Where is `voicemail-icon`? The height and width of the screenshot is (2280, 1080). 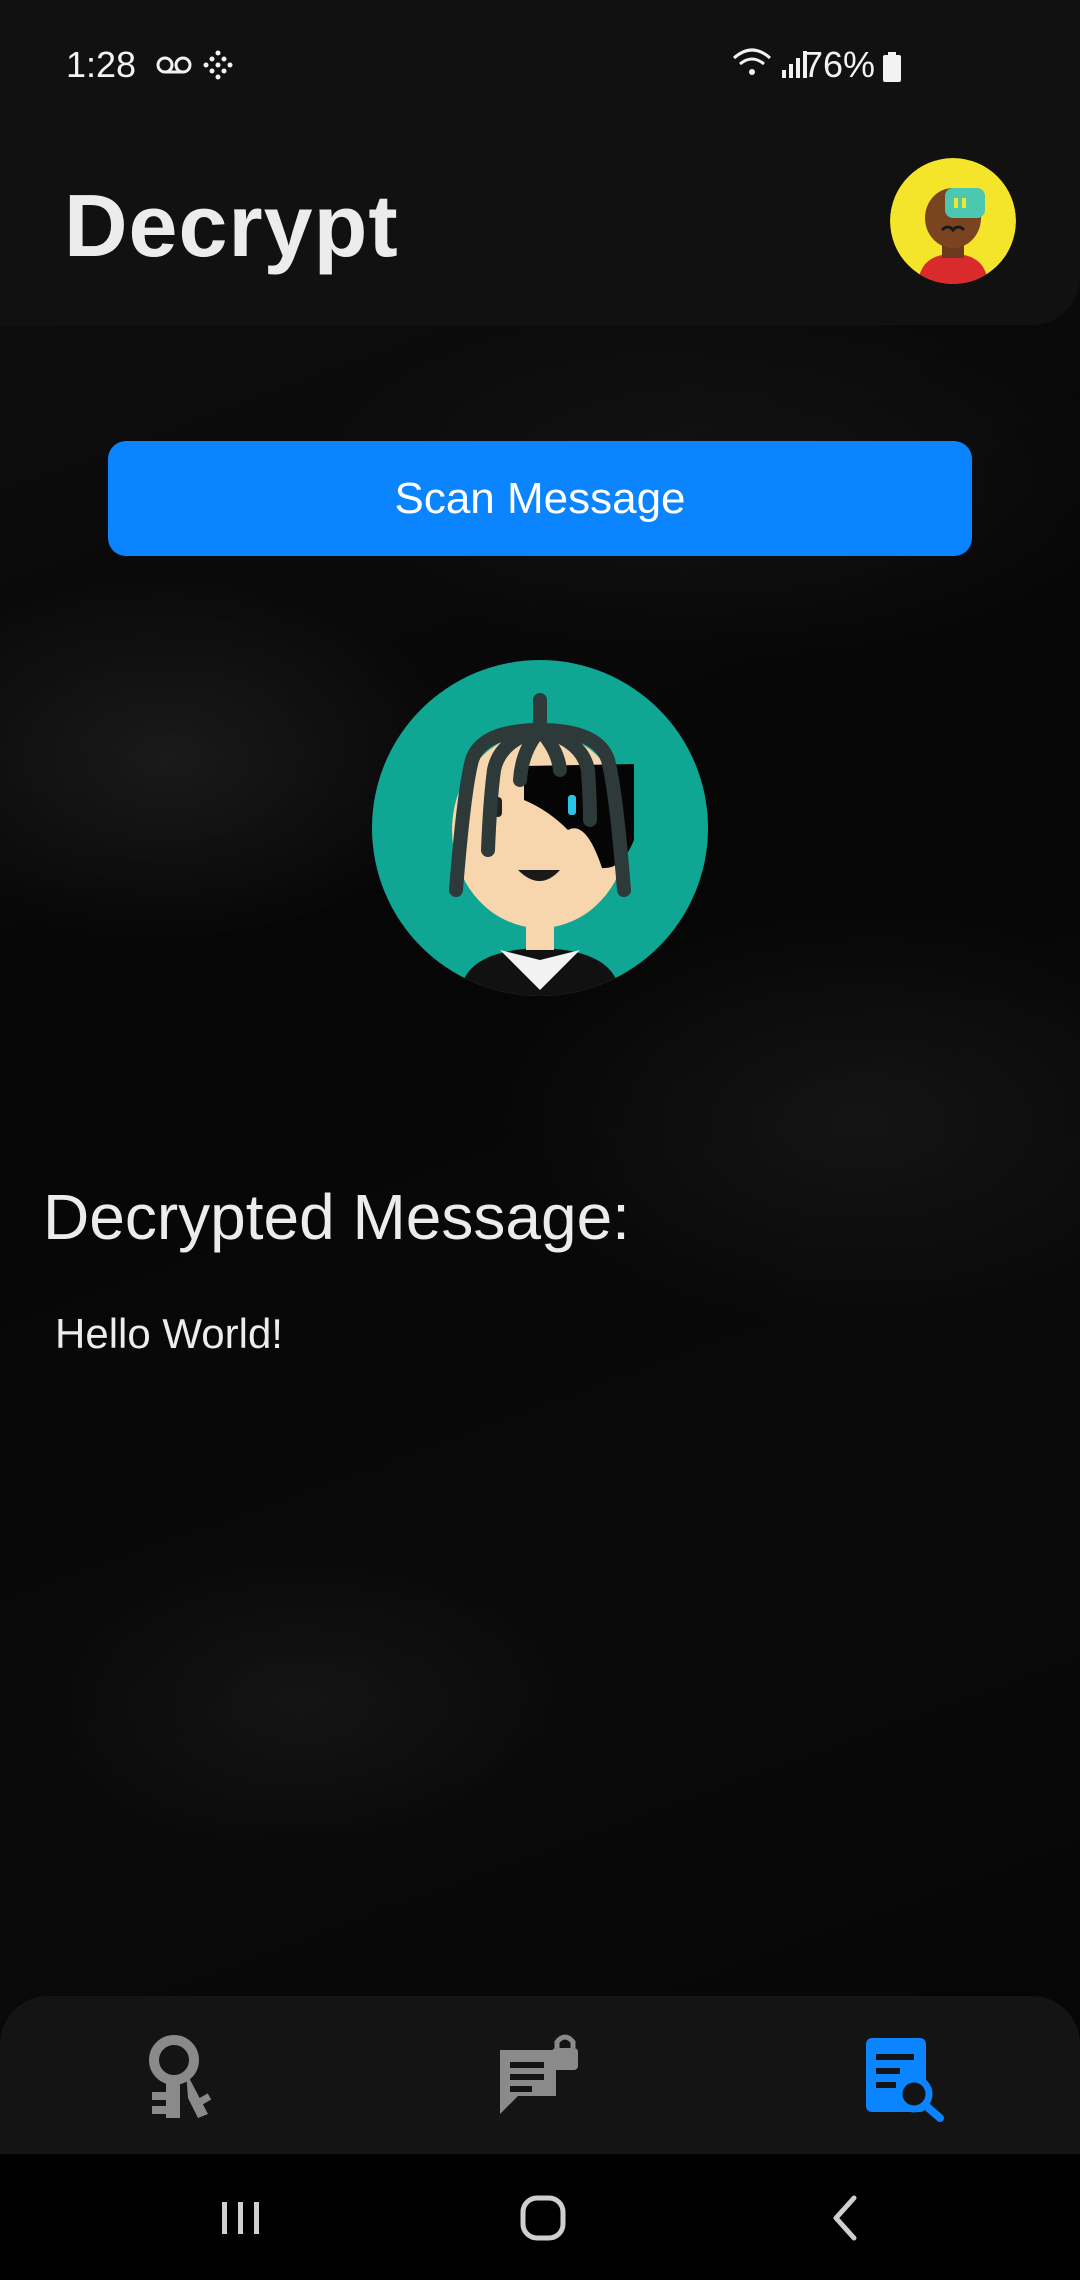 voicemail-icon is located at coordinates (194, 65).